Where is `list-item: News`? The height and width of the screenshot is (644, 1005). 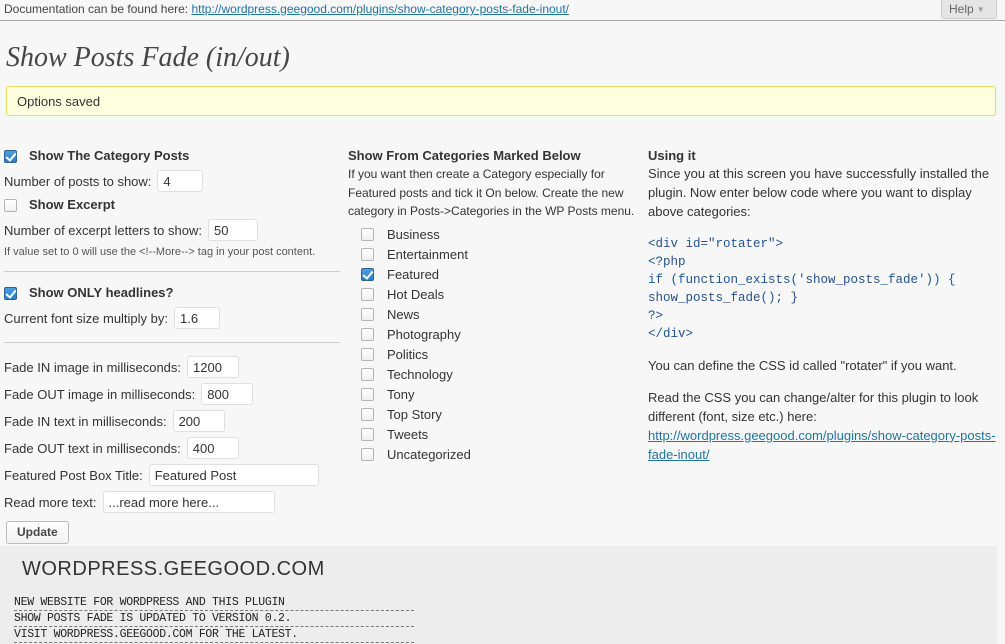 list-item: News is located at coordinates (493, 315).